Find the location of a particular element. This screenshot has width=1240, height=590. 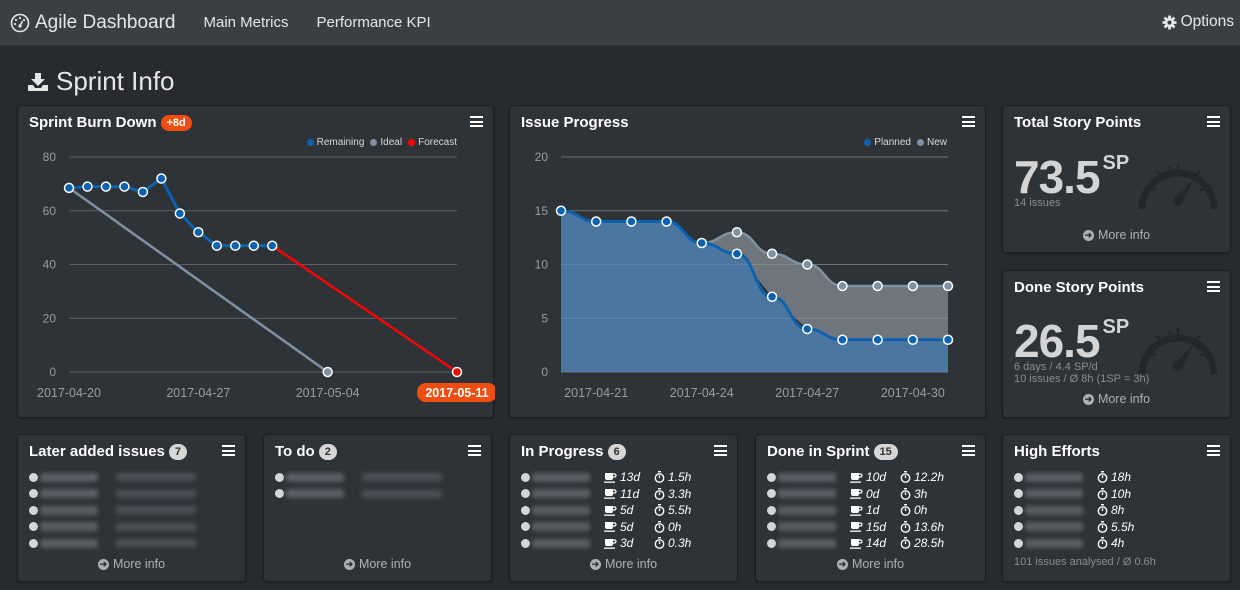

list-item: 13d 1.5h is located at coordinates (606, 477).